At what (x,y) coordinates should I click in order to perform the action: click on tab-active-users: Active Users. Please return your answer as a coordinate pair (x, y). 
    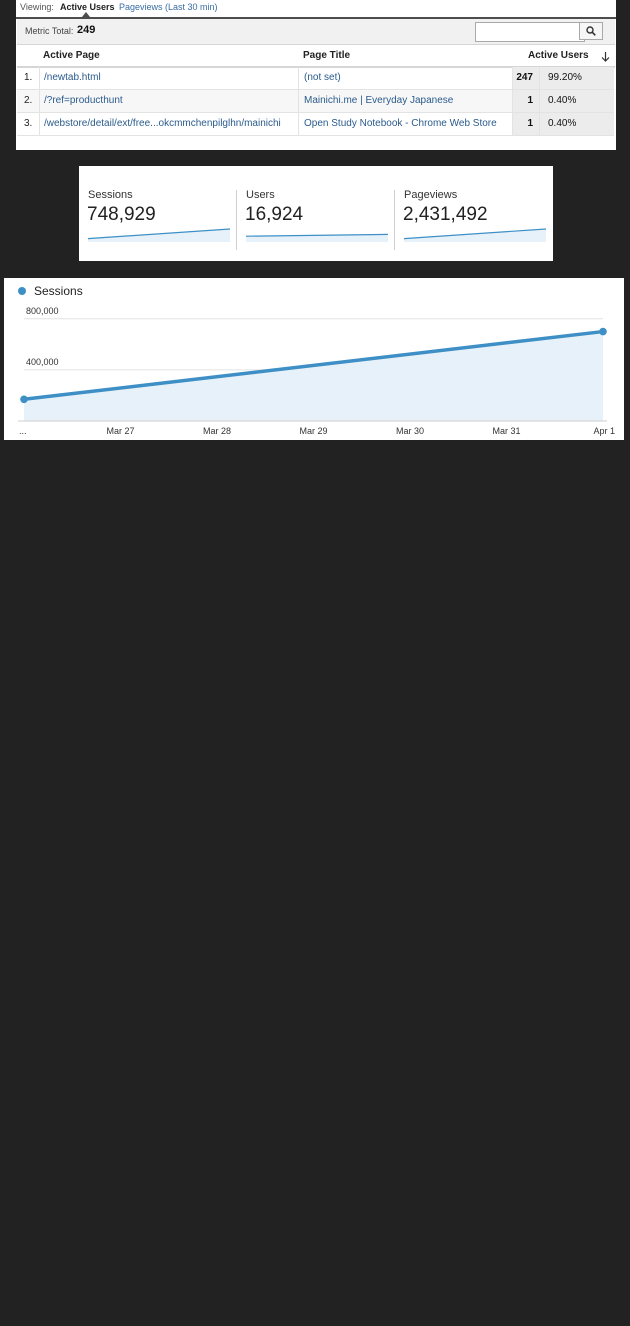
    Looking at the image, I should click on (87, 7).